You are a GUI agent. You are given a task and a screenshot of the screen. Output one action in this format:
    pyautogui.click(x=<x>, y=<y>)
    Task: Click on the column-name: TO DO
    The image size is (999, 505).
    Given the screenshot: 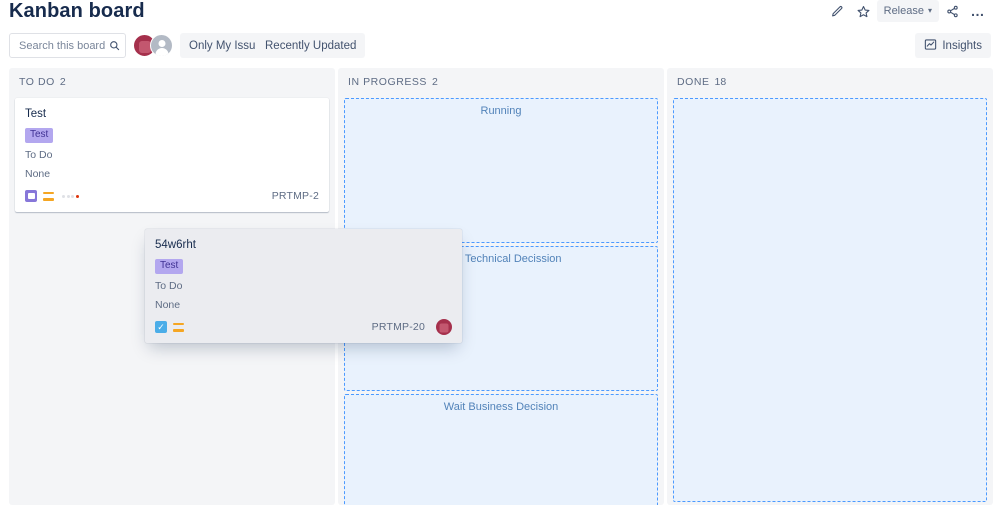 What is the action you would take?
    pyautogui.click(x=37, y=82)
    